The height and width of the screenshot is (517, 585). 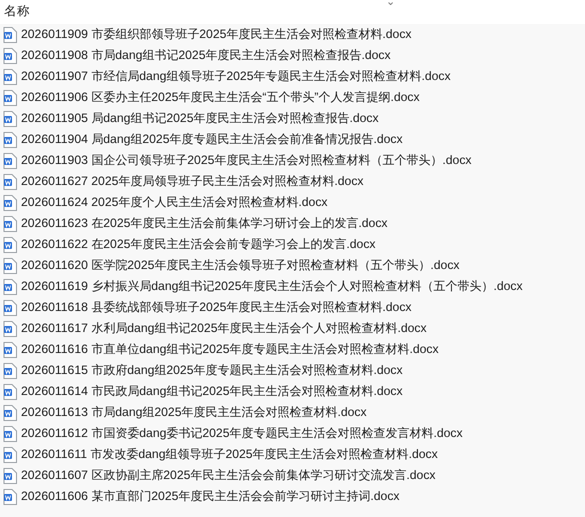 I want to click on file-name: 2026011909 市委组织部领导班子2025年度民主生活会对照检查材料.docx, so click(x=216, y=34).